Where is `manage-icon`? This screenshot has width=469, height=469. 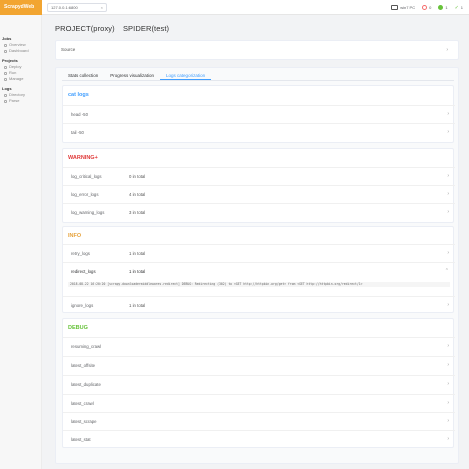
manage-icon is located at coordinates (5, 79).